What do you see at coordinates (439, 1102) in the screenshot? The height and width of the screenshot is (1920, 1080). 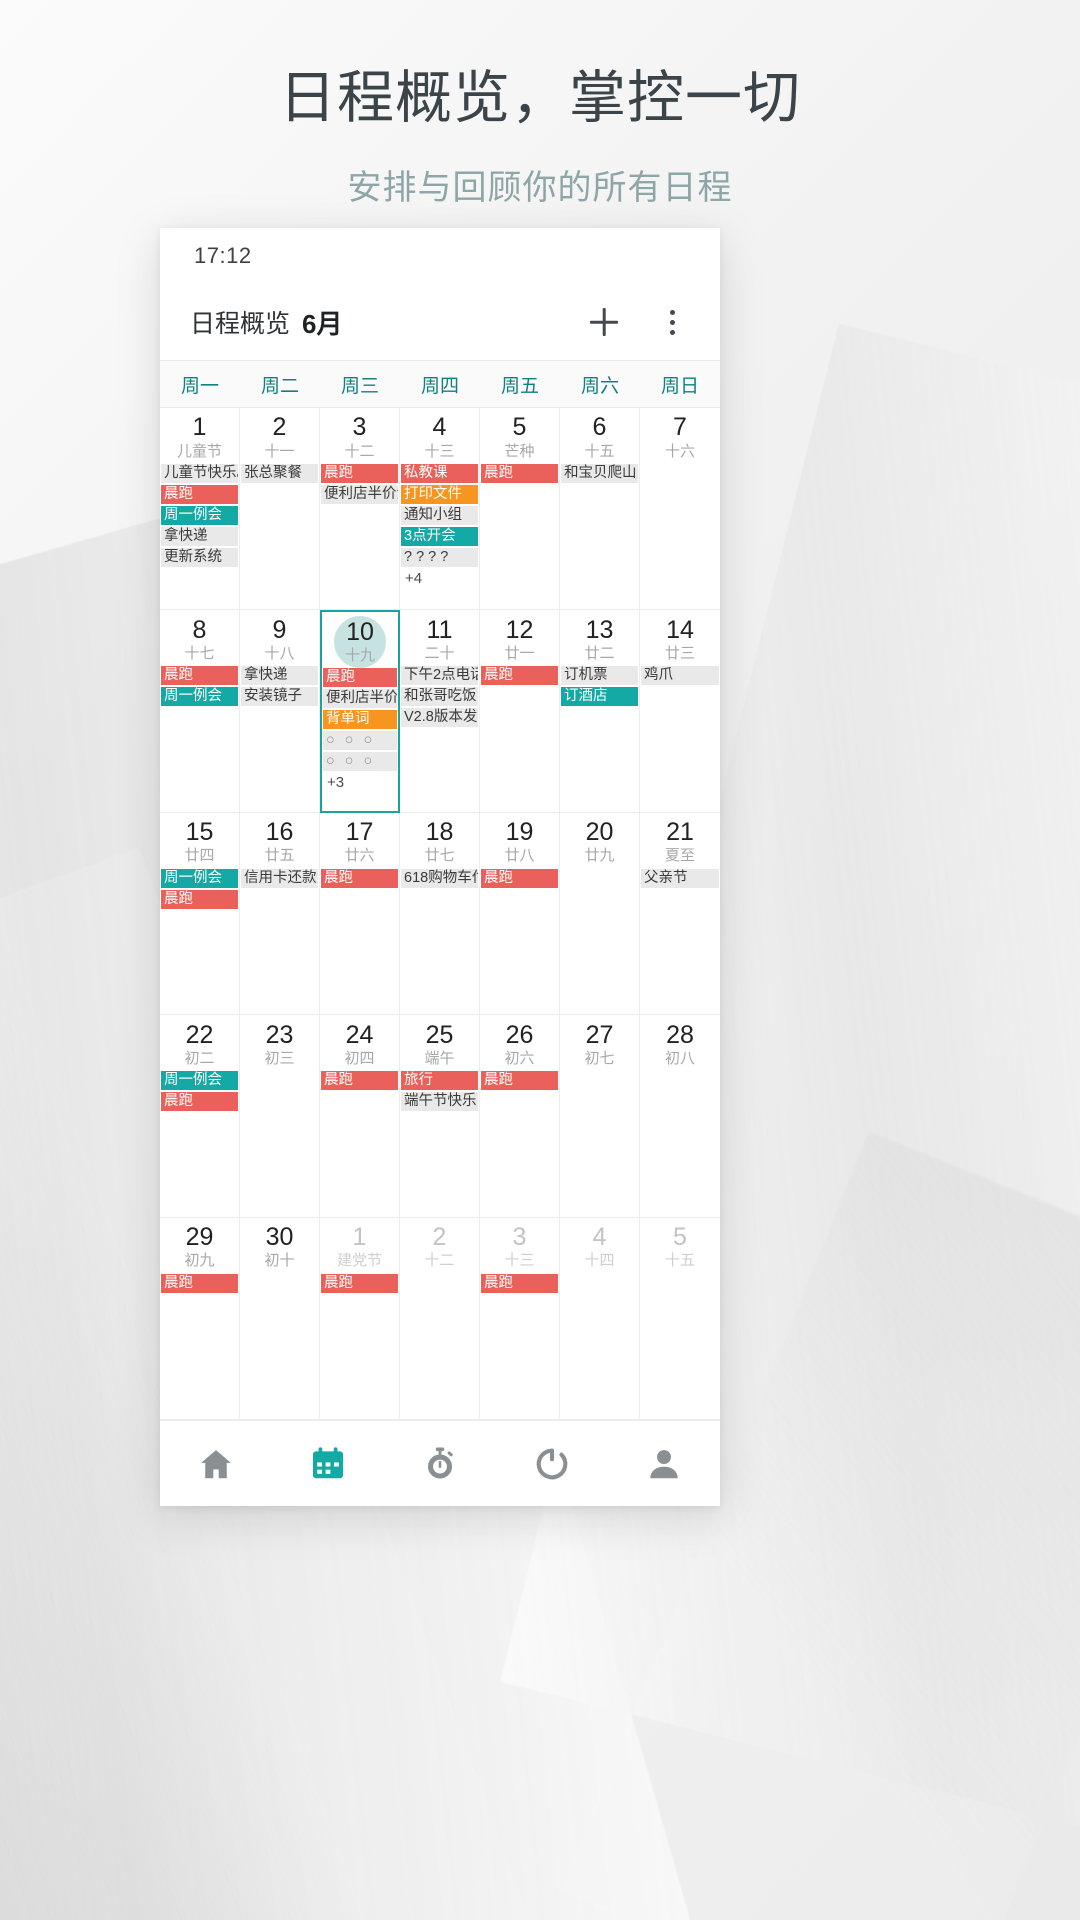 I see `event-chip: 端午节快乐` at bounding box center [439, 1102].